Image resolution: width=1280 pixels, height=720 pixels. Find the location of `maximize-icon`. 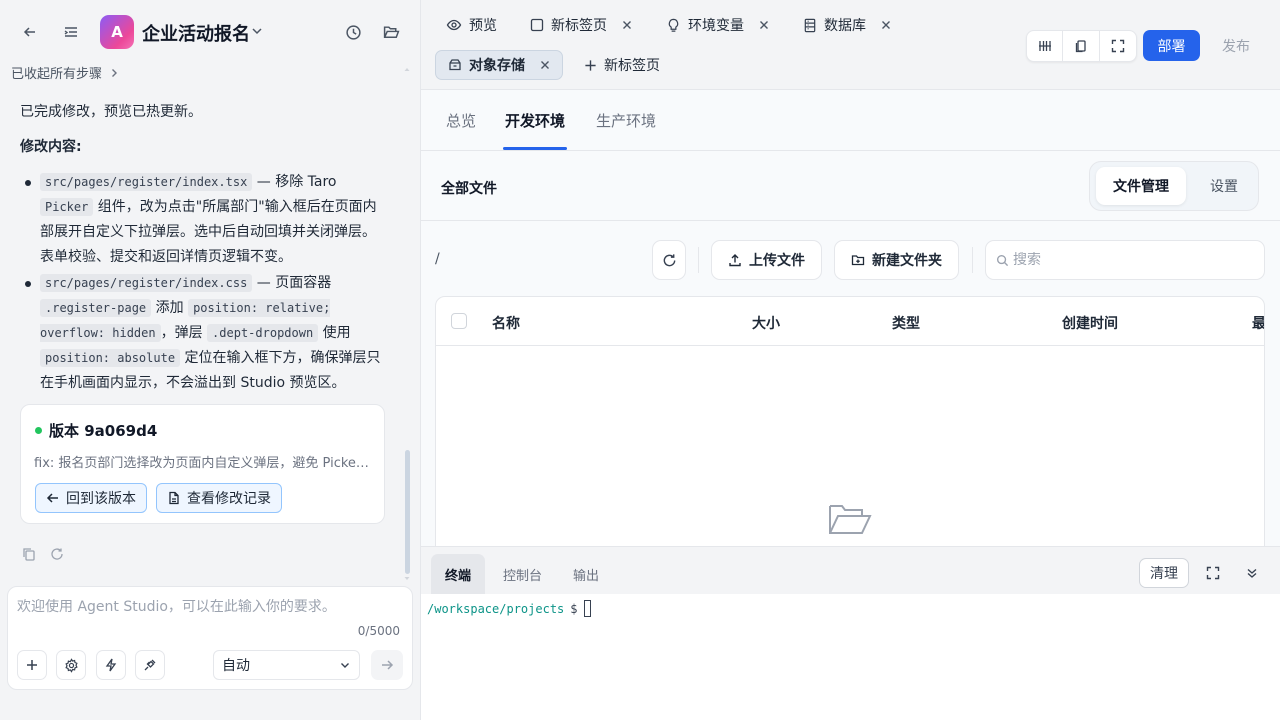

maximize-icon is located at coordinates (1213, 573).